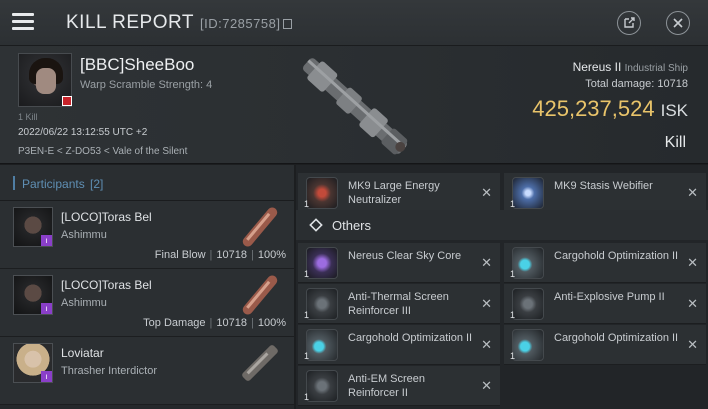 The image size is (708, 409). I want to click on close-button, so click(678, 23).